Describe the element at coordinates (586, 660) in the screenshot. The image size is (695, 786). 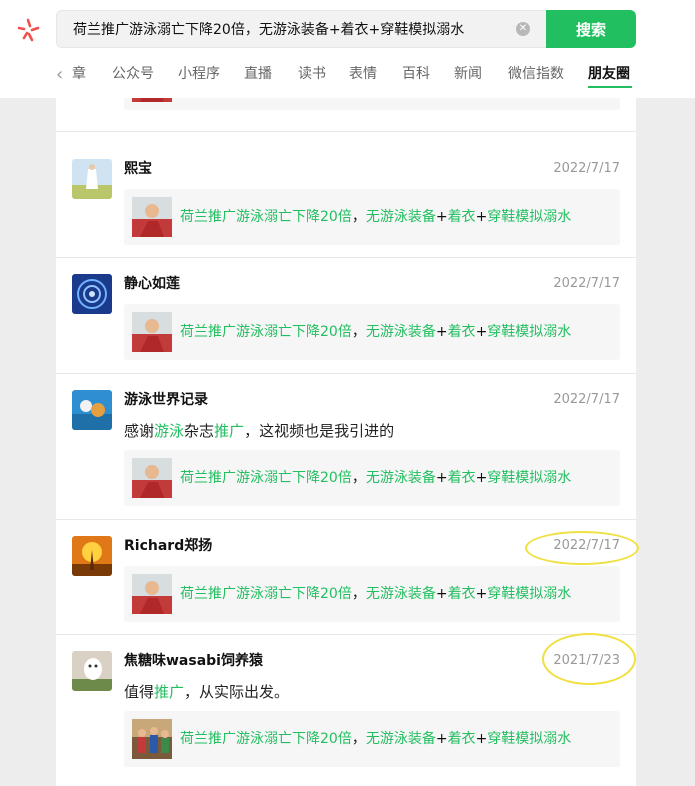
I see `post-date: 2021/7/23` at that location.